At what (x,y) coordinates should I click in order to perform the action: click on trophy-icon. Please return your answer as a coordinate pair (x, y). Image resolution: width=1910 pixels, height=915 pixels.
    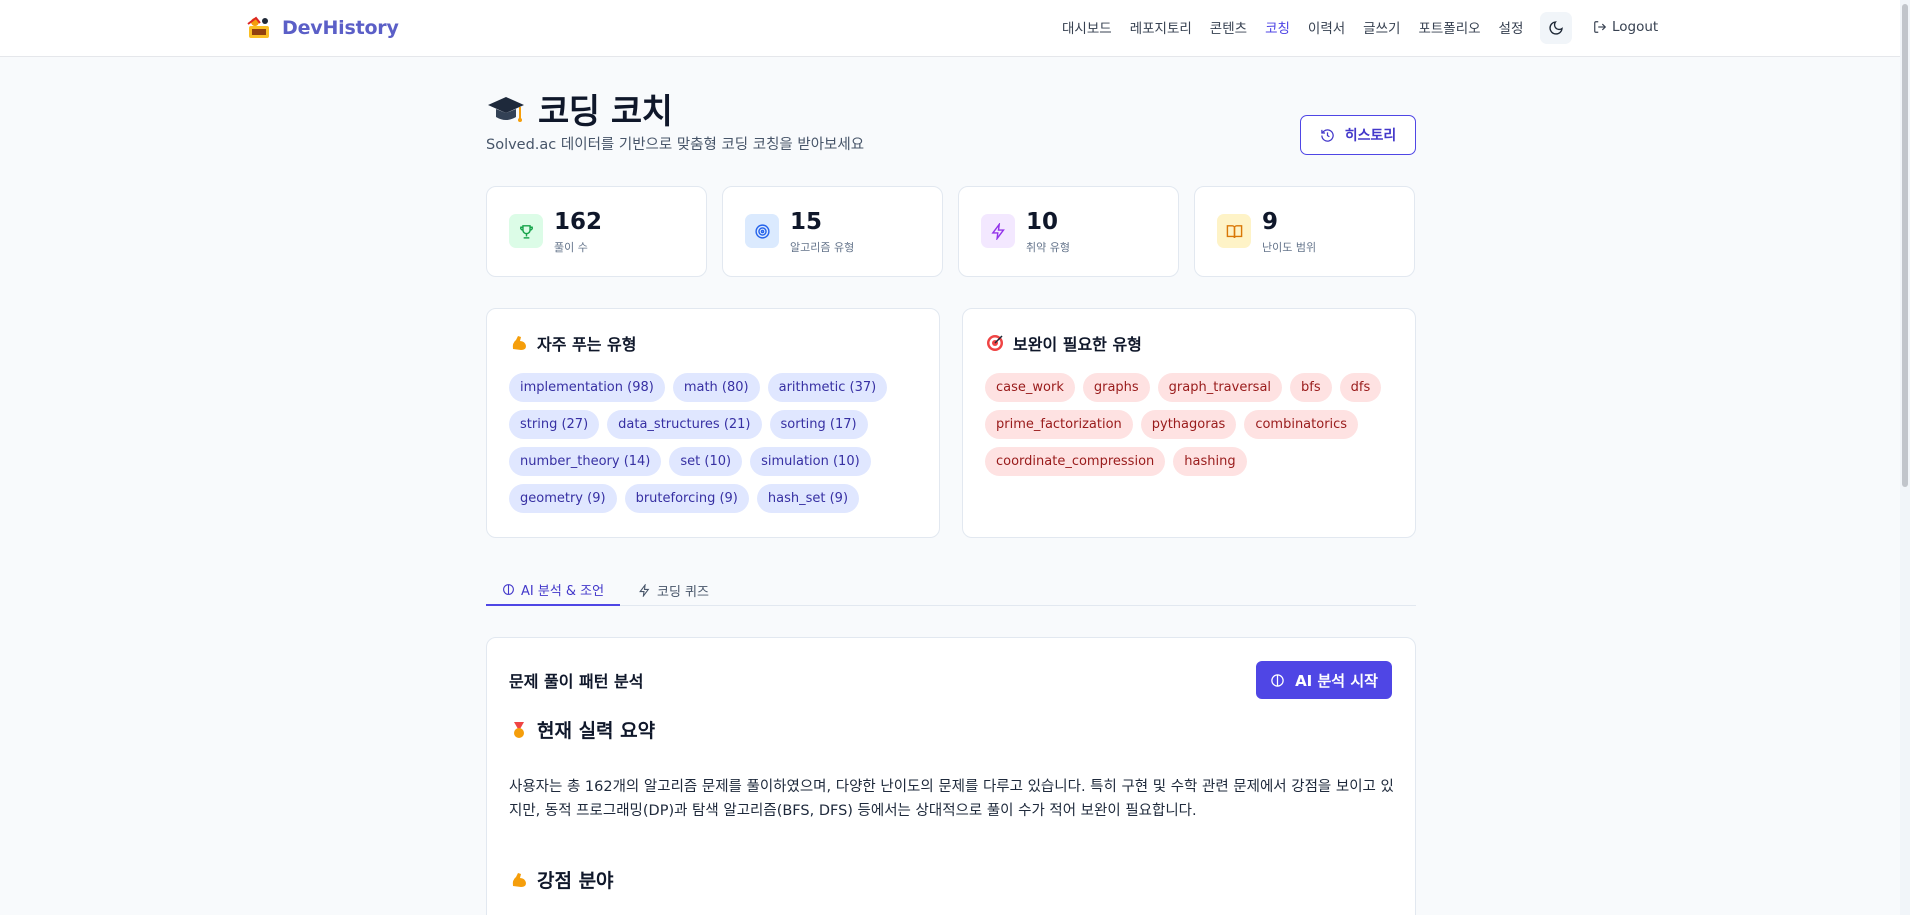
    Looking at the image, I should click on (526, 231).